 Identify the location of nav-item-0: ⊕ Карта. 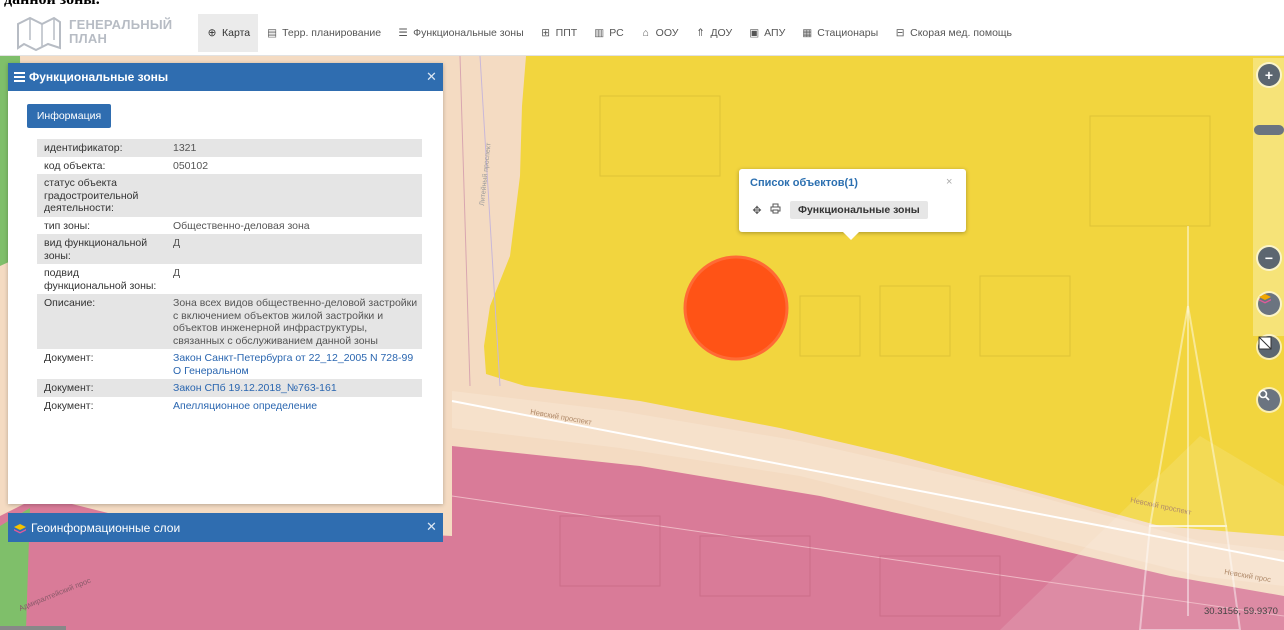
(228, 33).